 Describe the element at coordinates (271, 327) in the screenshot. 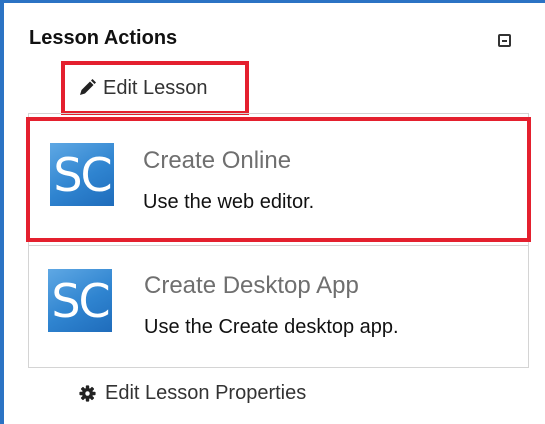

I see `create-desktop-description: Use the Create desktop app.` at that location.